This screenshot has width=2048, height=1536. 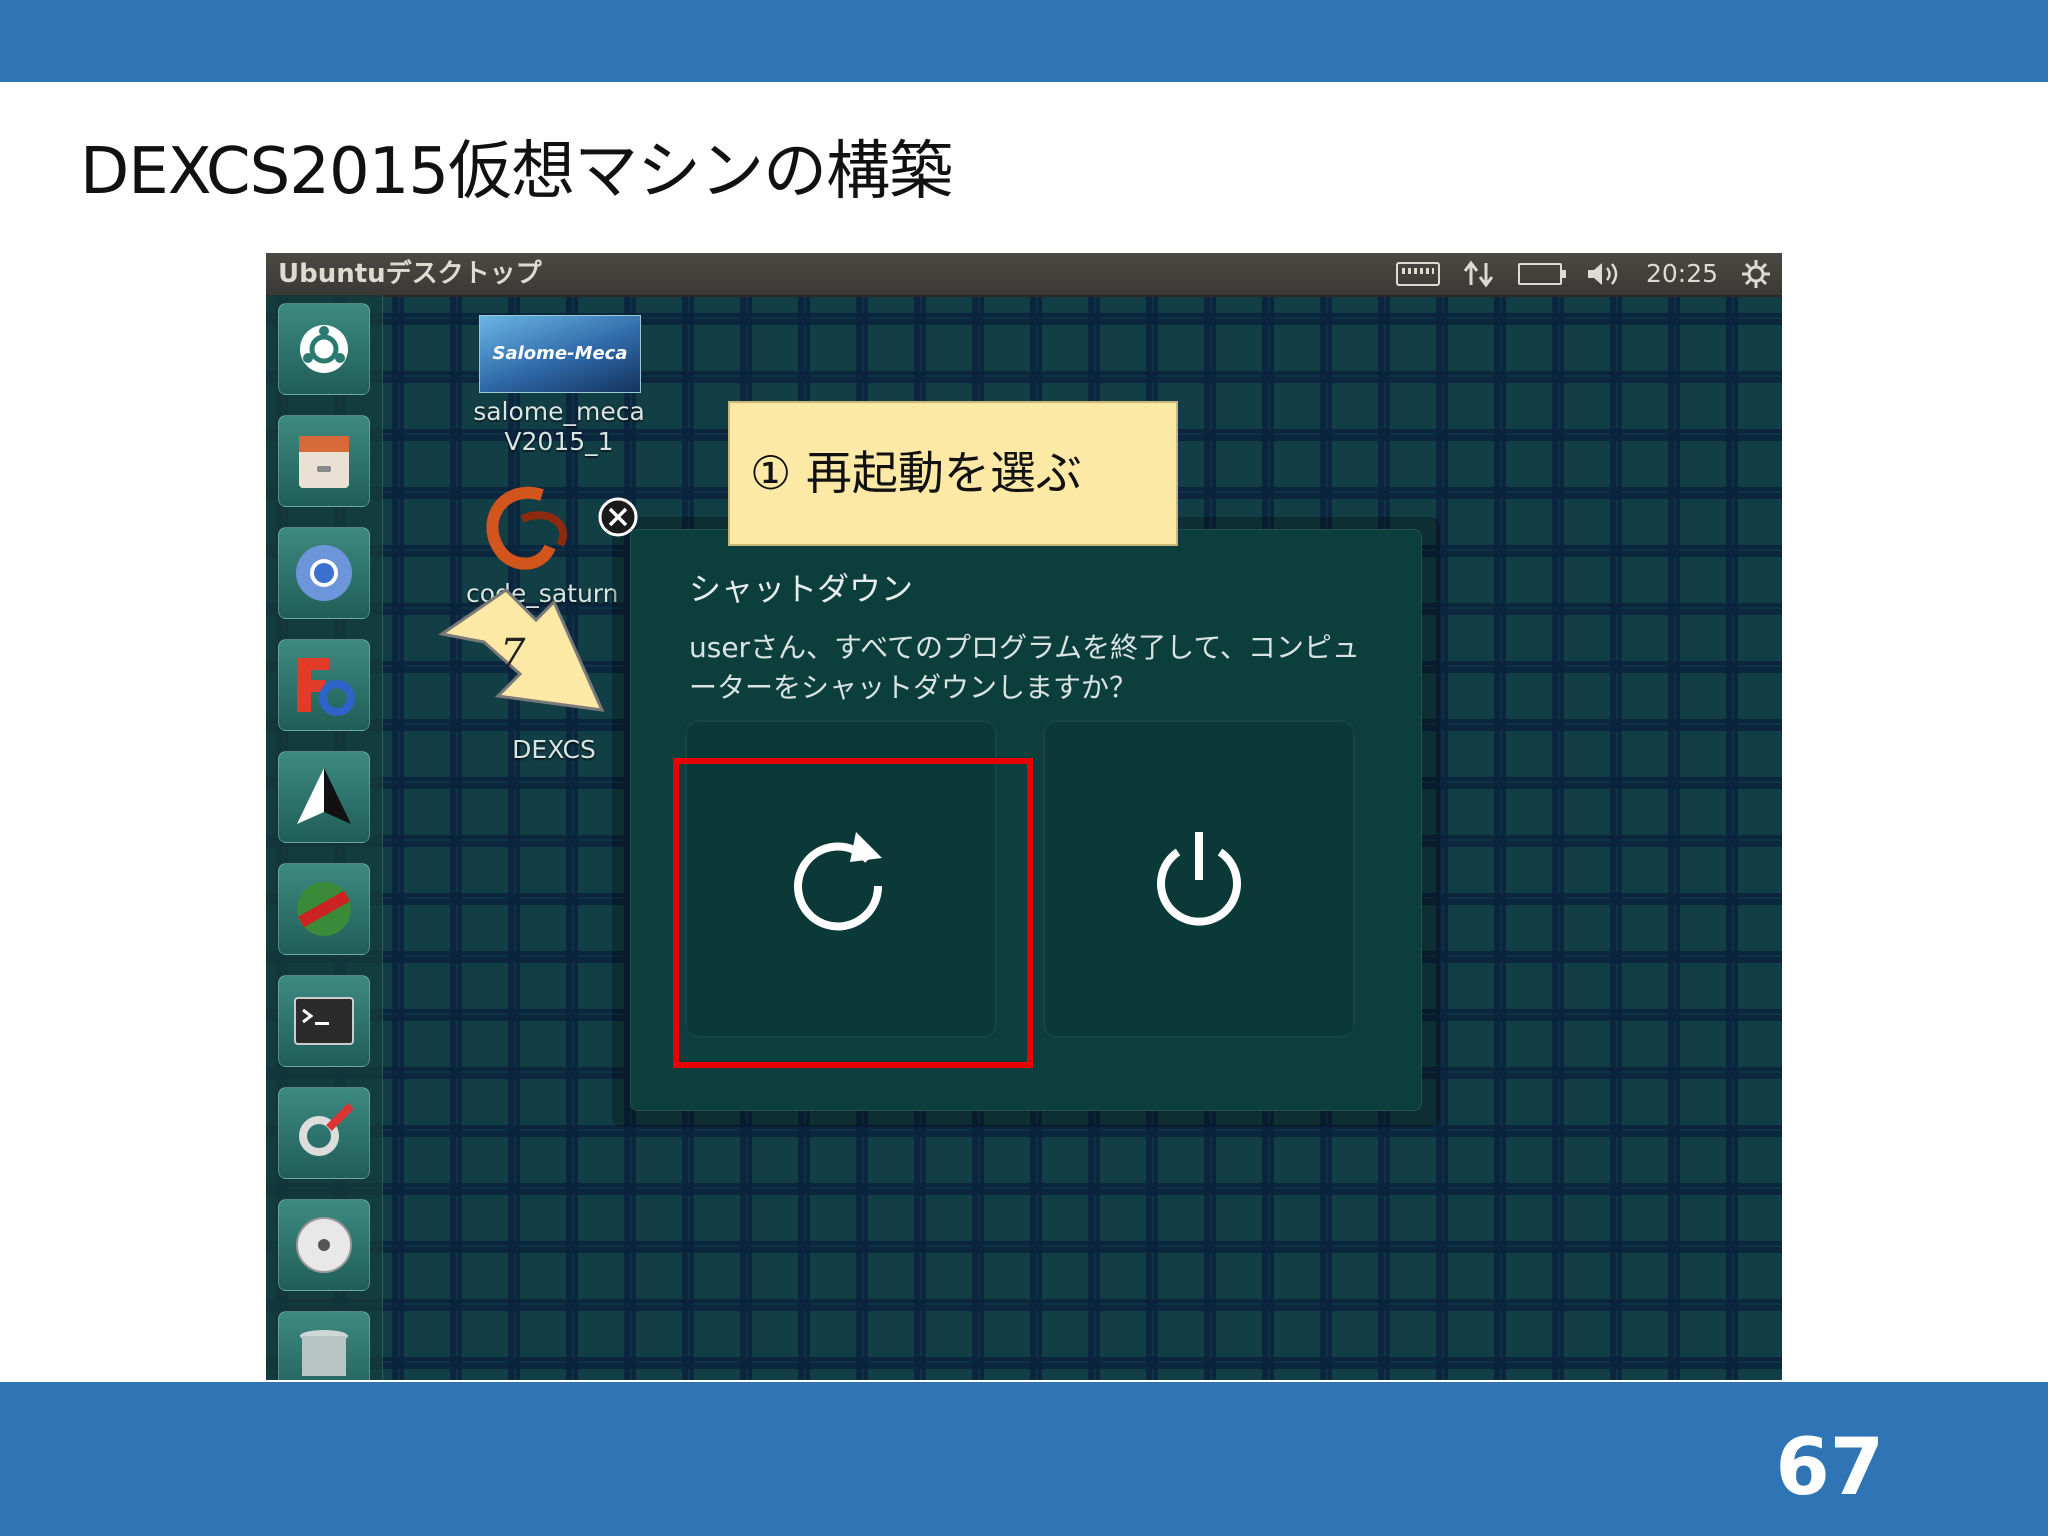 I want to click on page-number: 67, so click(x=1829, y=1468).